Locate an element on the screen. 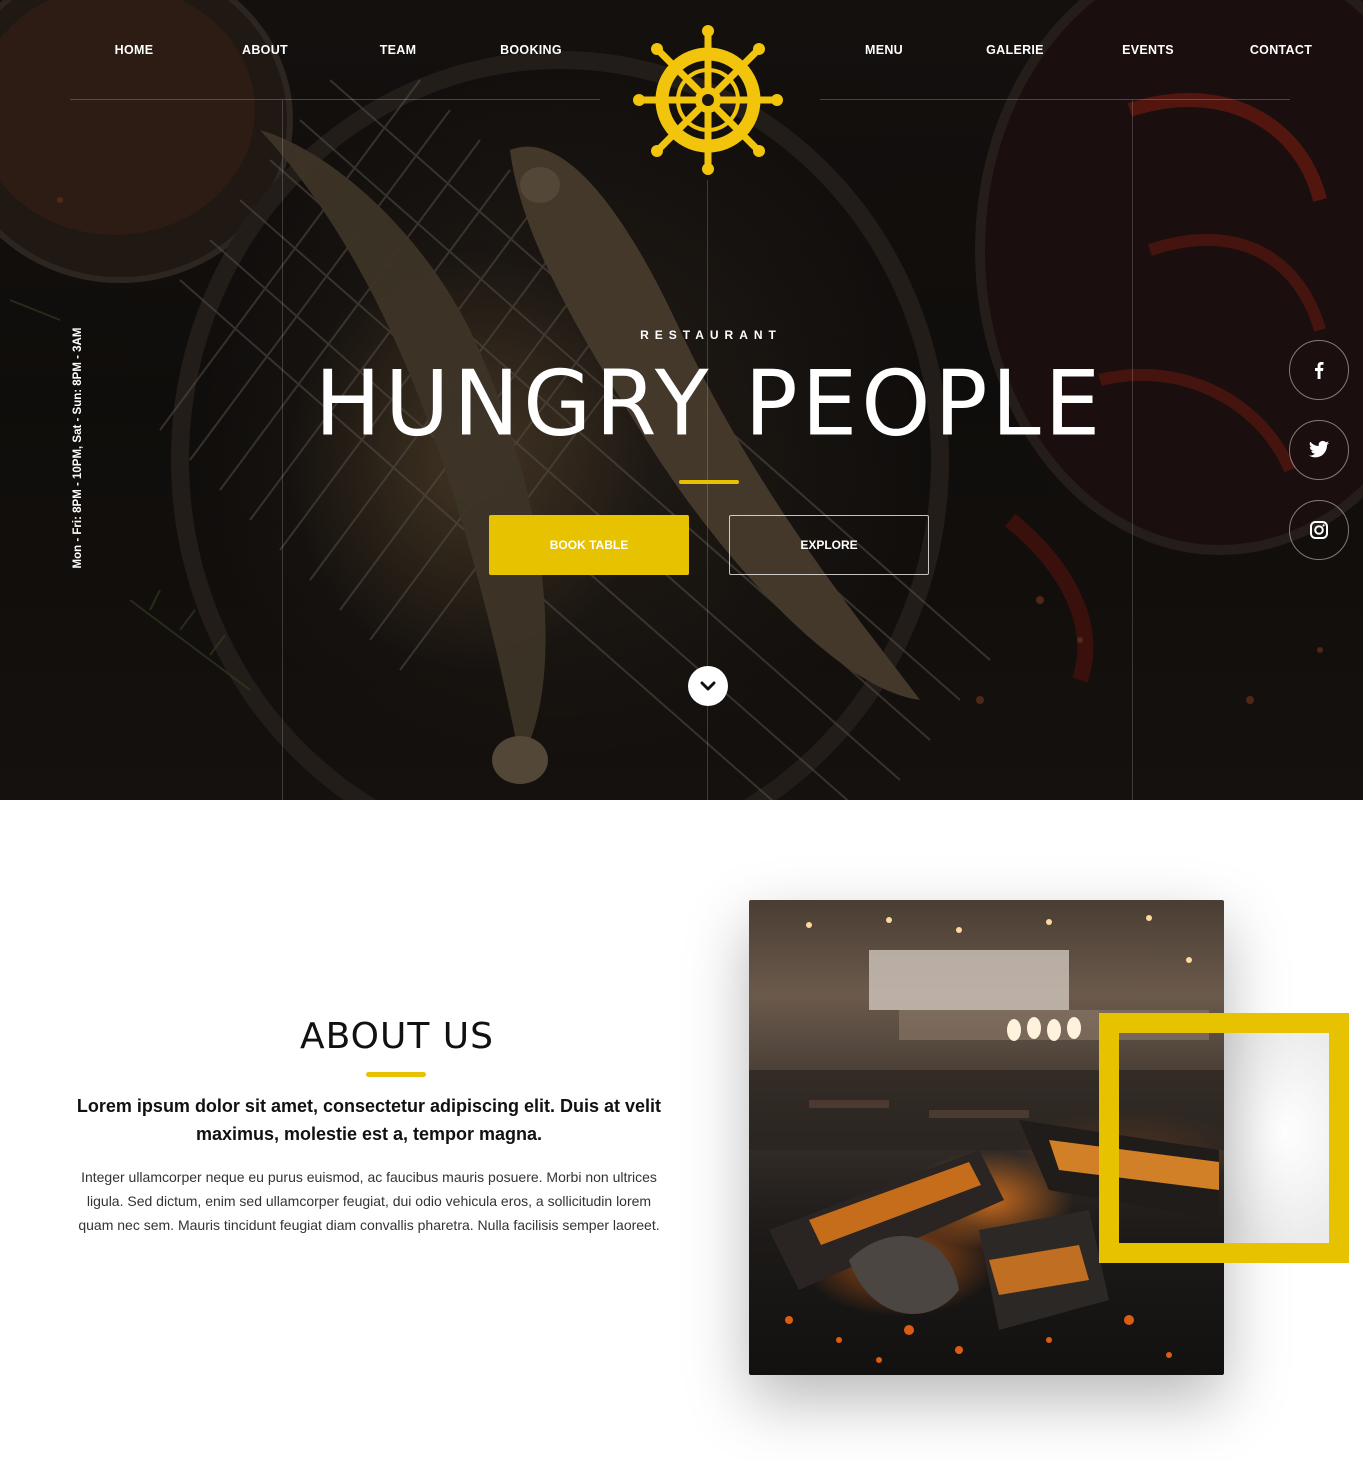 The height and width of the screenshot is (1461, 1363). instagram-button is located at coordinates (1319, 530).